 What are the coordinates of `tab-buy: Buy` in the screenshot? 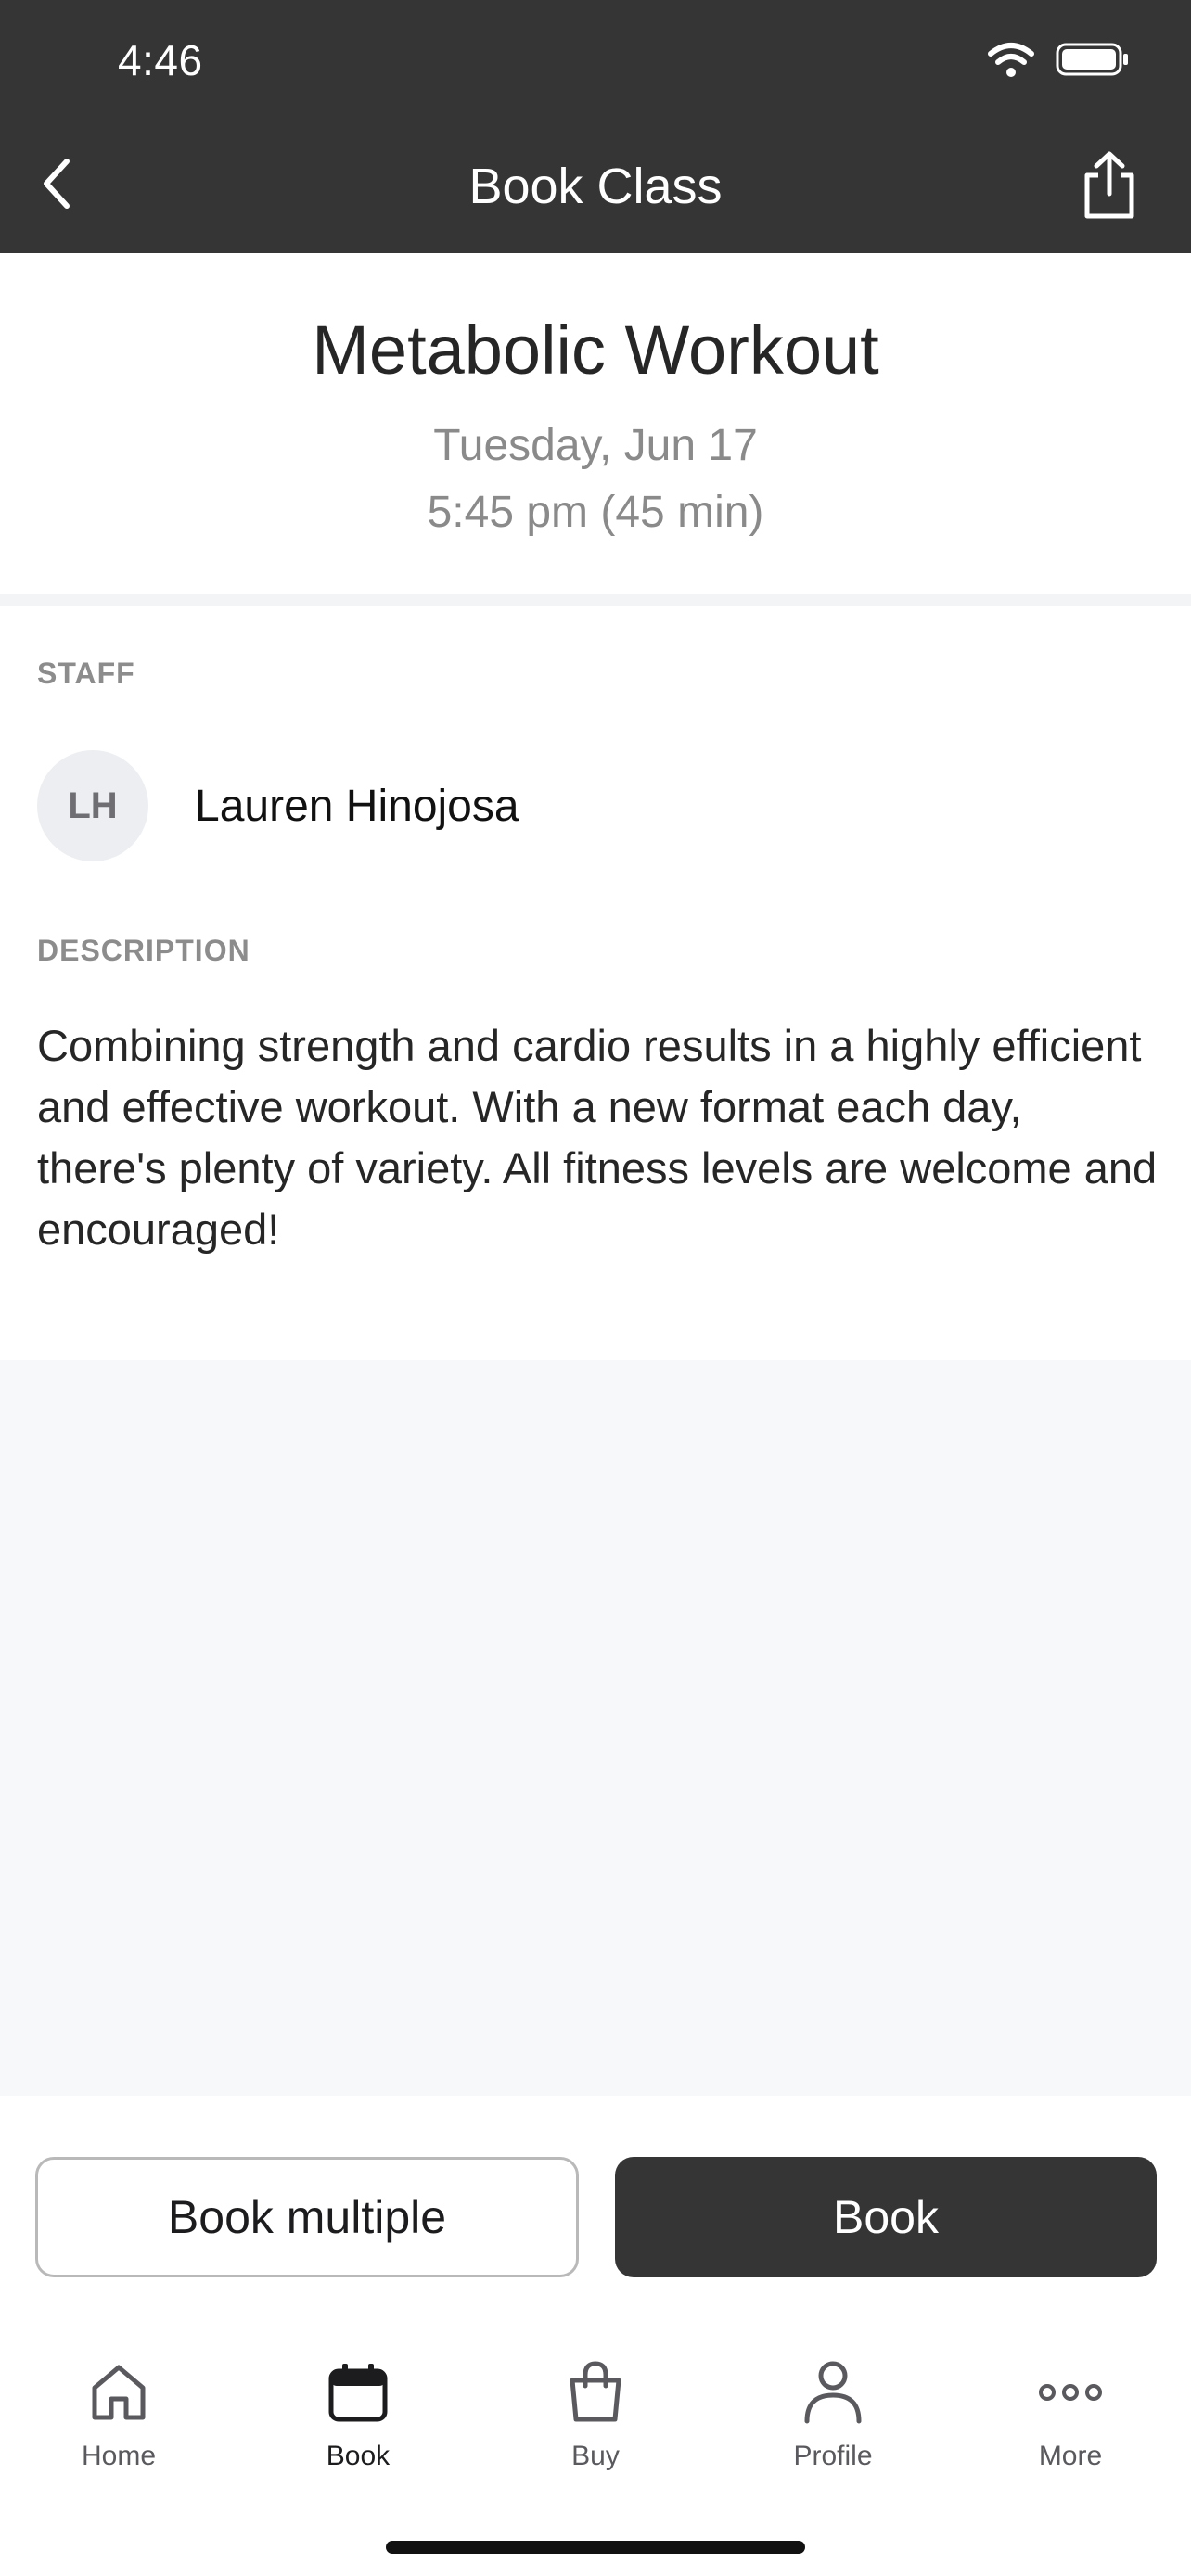 It's located at (595, 2414).